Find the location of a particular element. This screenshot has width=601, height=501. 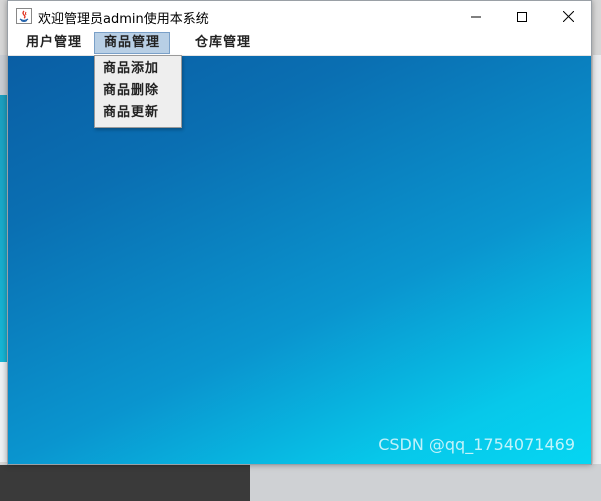

title-bar: 欢迎管理员admin使用本系统 is located at coordinates (299, 16).